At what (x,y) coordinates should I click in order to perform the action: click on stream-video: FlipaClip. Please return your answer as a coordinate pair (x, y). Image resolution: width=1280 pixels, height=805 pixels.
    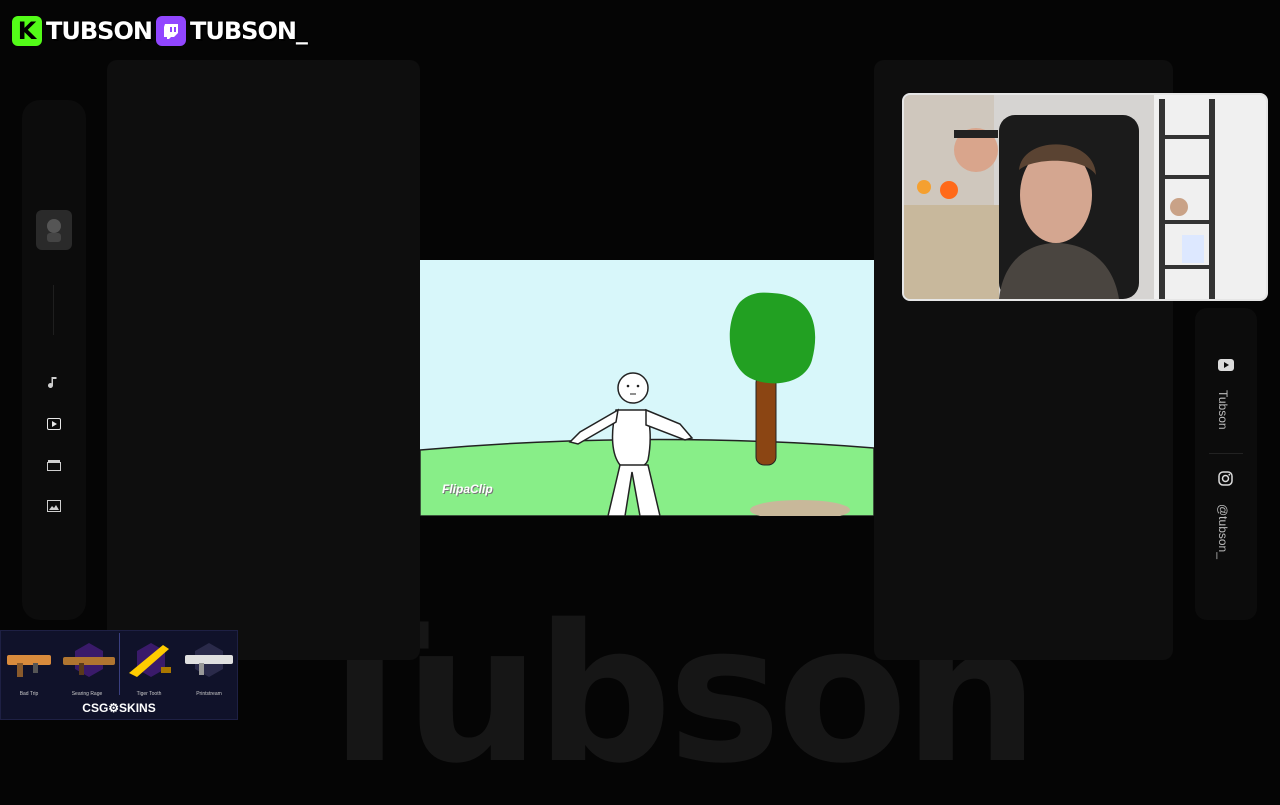
    Looking at the image, I should click on (647, 388).